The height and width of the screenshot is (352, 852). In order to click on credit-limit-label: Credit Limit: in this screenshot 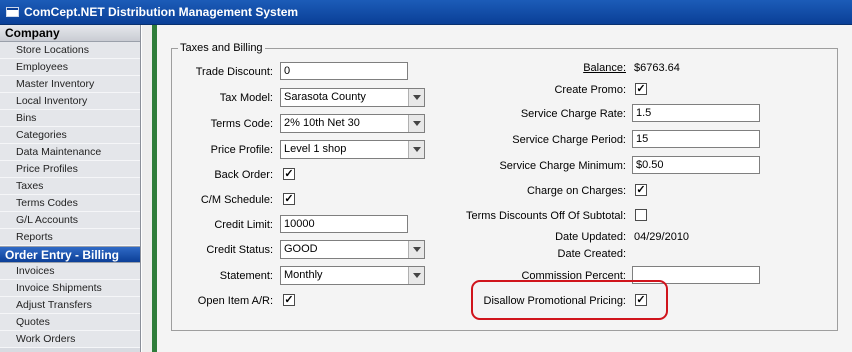, I will do `click(243, 225)`.